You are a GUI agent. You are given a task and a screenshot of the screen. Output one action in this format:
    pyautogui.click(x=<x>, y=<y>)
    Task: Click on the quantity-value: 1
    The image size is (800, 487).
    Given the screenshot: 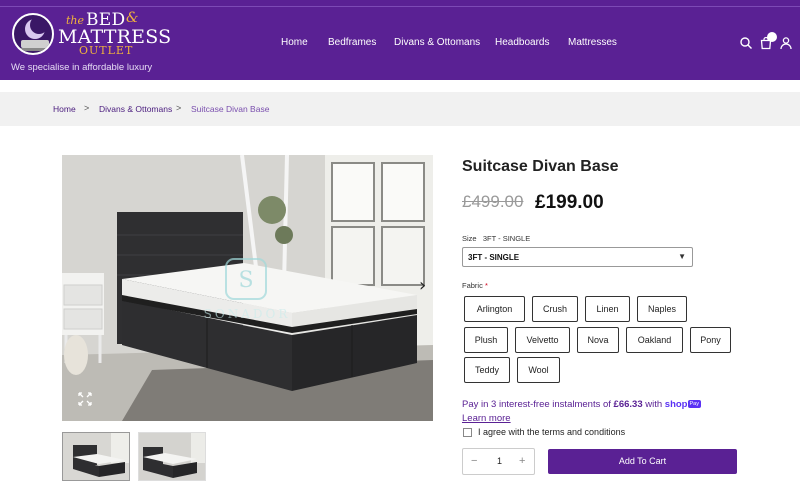 What is the action you would take?
    pyautogui.click(x=499, y=461)
    